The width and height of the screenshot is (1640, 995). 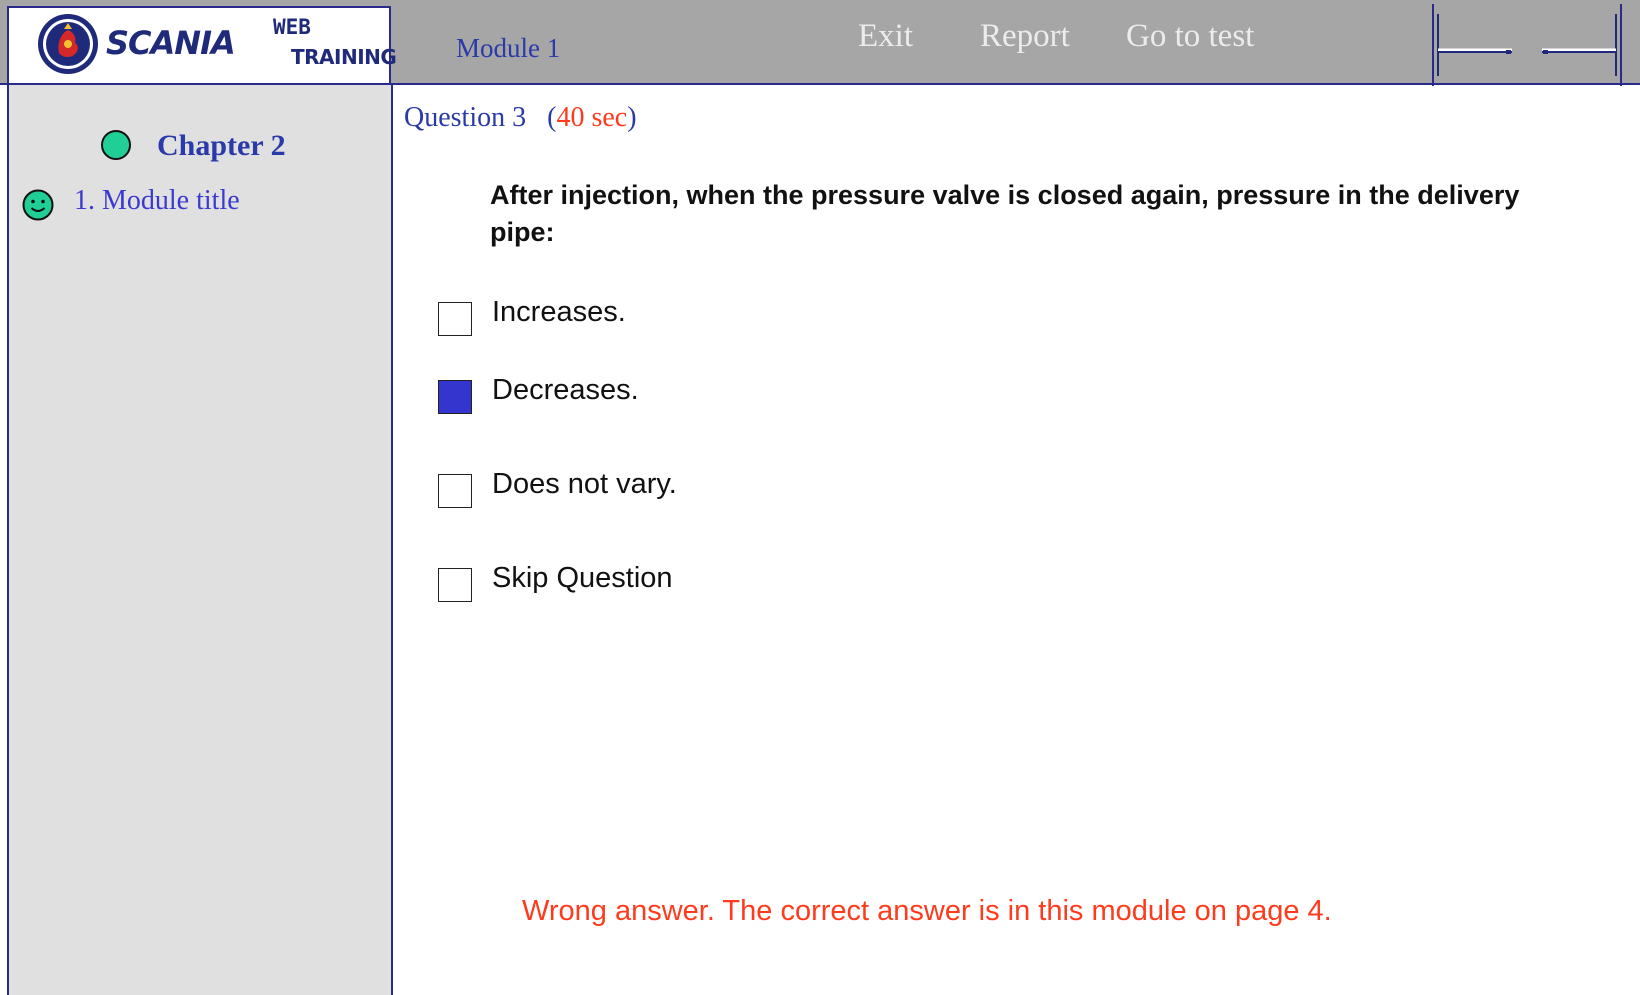 What do you see at coordinates (1025, 36) in the screenshot?
I see `report-link: Report` at bounding box center [1025, 36].